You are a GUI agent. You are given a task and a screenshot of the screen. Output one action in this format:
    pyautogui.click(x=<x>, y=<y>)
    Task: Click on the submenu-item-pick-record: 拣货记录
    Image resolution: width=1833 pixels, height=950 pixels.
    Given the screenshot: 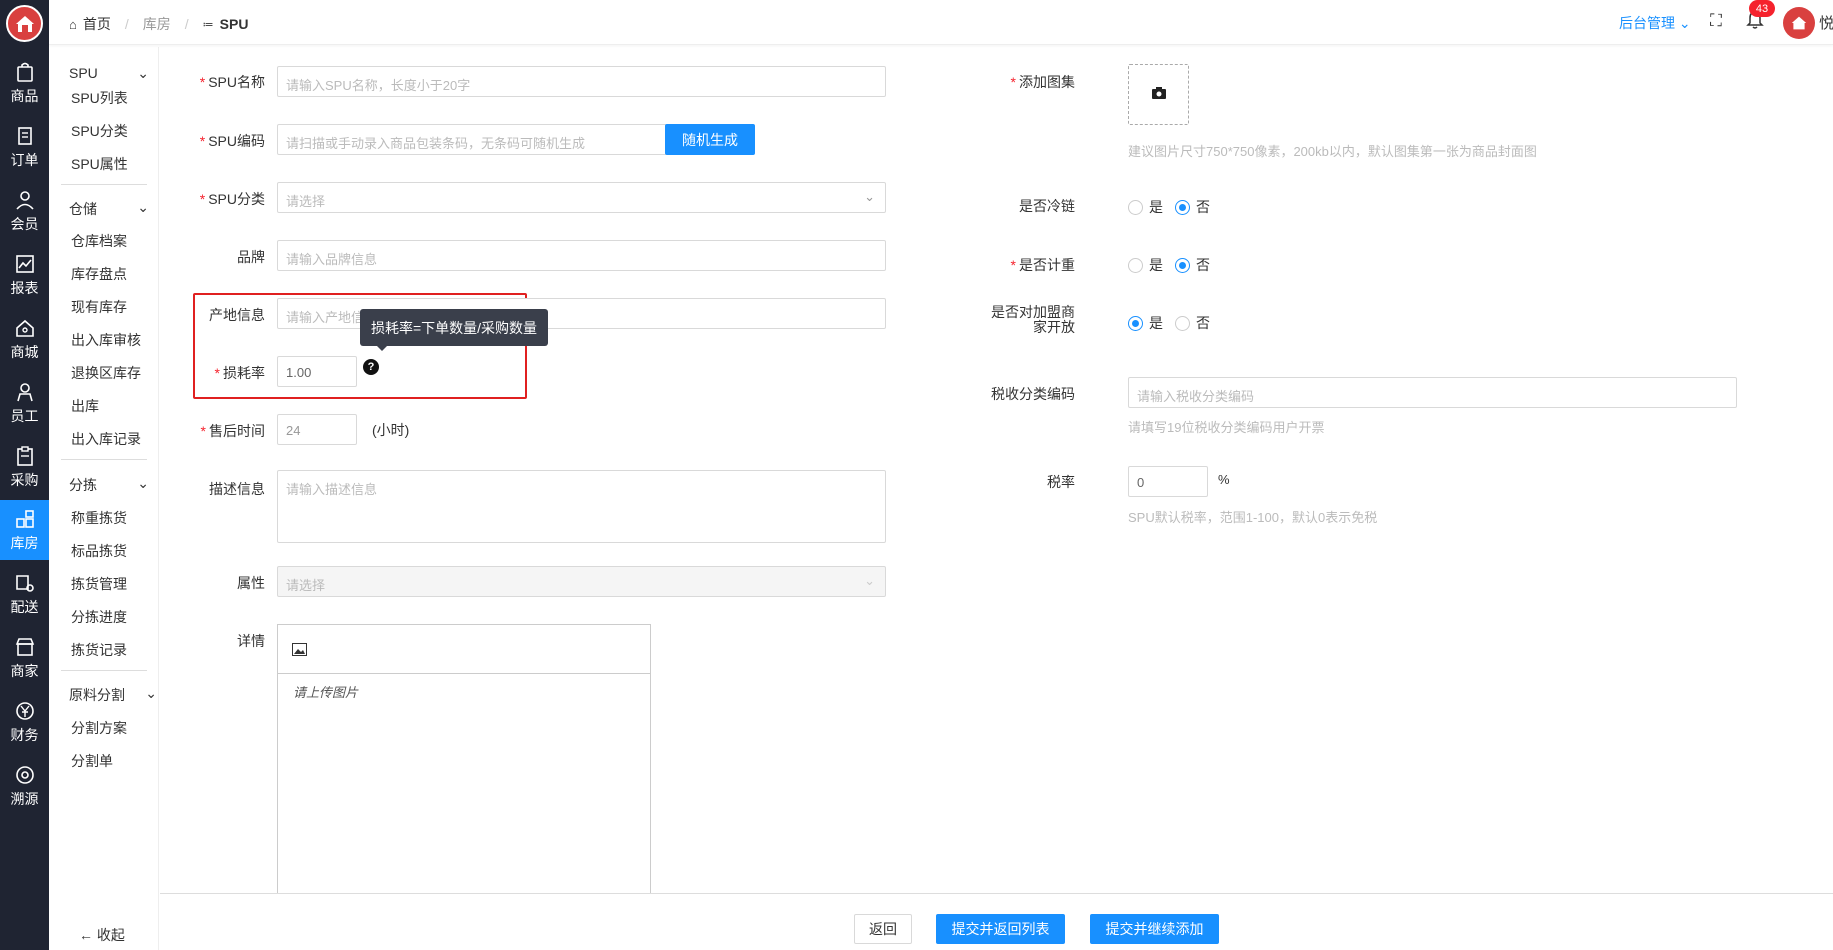 What is the action you would take?
    pyautogui.click(x=99, y=650)
    